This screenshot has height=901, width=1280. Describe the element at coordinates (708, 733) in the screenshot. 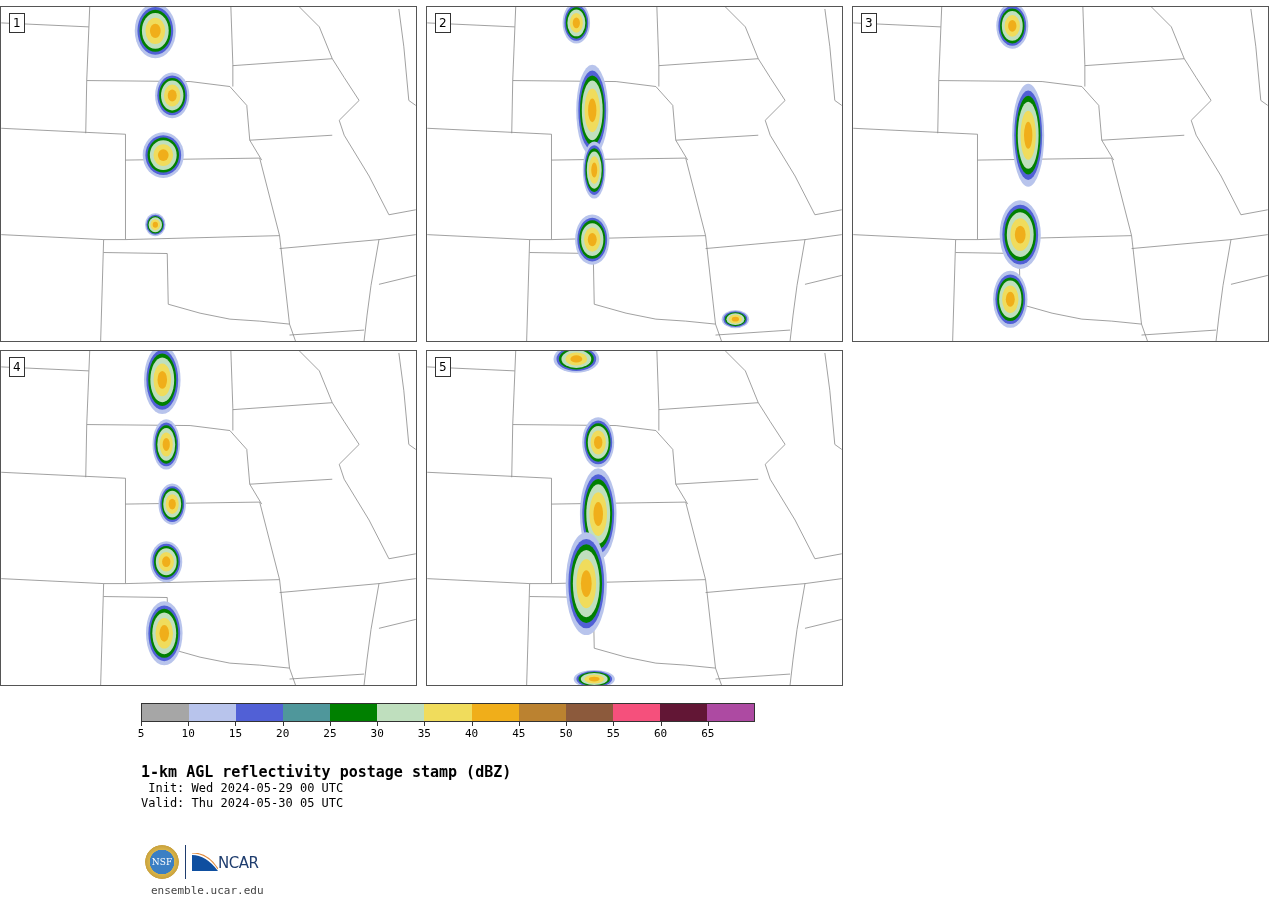

I see `tick-label: 65` at that location.